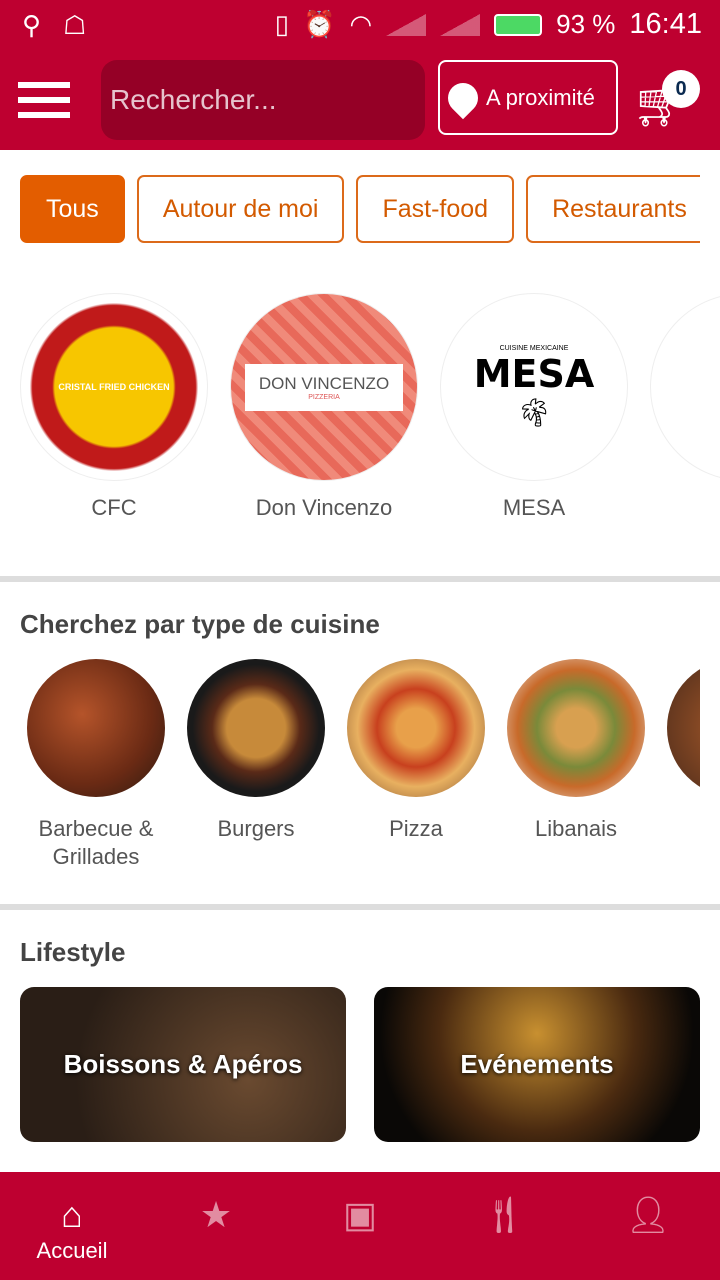 This screenshot has height=1280, width=720. What do you see at coordinates (359, 1214) in the screenshot?
I see `calendar-icon: ▣` at bounding box center [359, 1214].